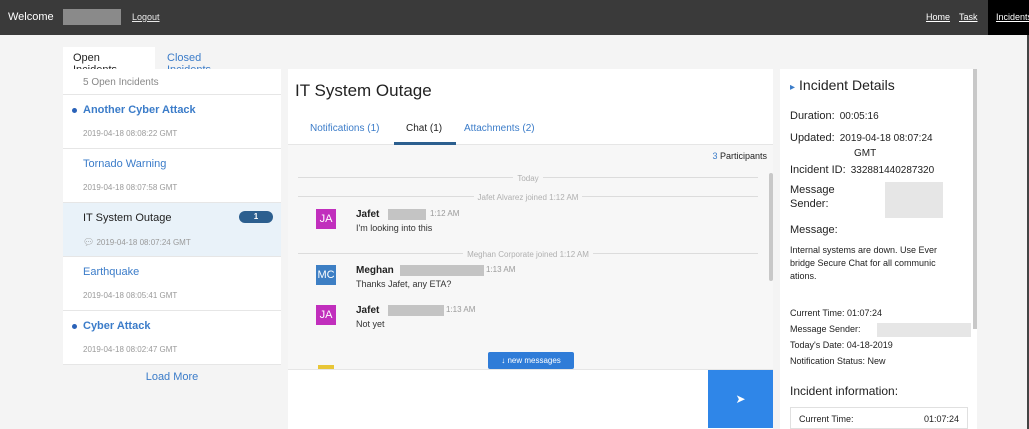 This screenshot has height=429, width=1029. I want to click on duration-row: Duration: 00:05:16, so click(834, 116).